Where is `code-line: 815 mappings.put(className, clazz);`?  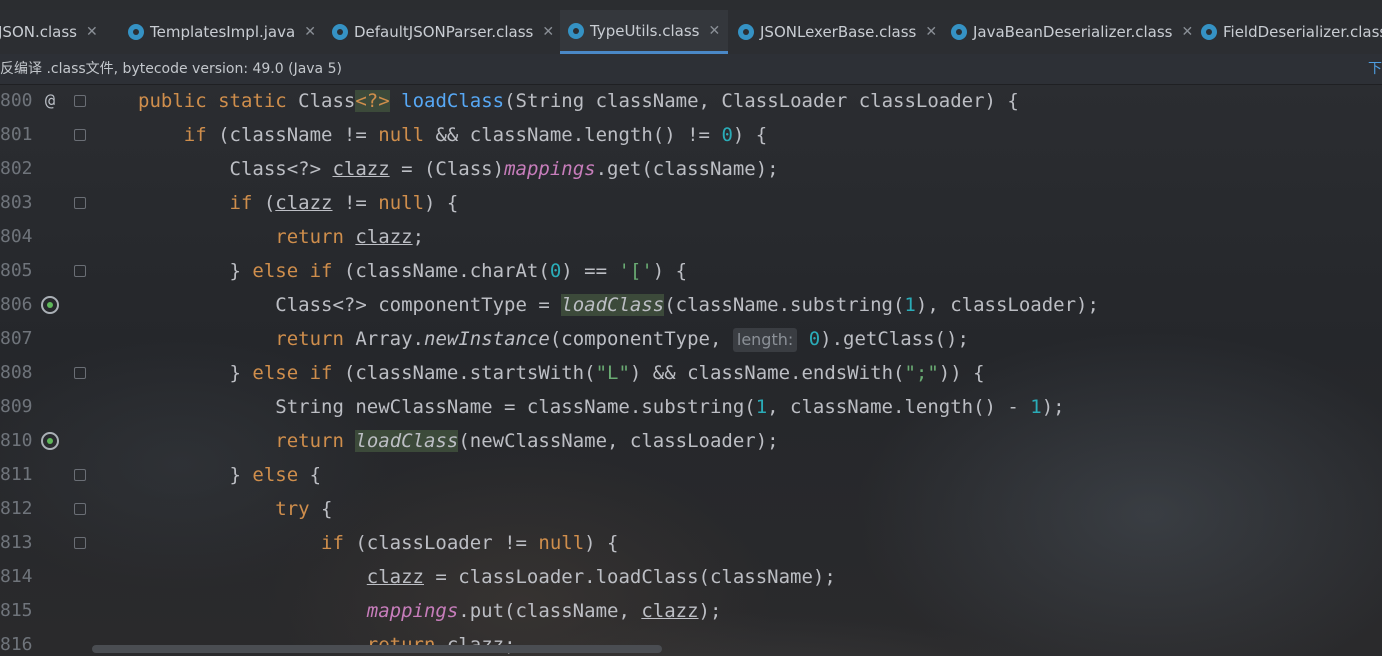
code-line: 815 mappings.put(className, clazz); is located at coordinates (691, 611).